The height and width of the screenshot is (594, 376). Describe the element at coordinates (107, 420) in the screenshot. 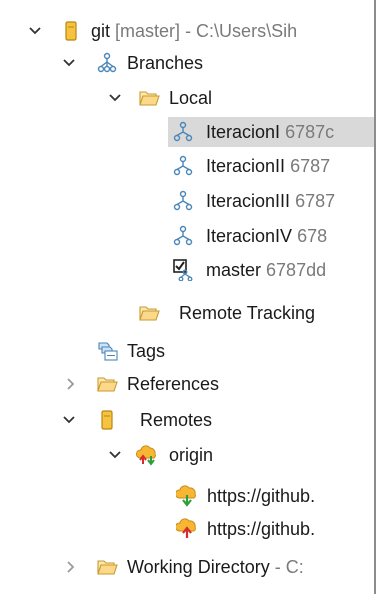

I see `remotes-icon` at that location.